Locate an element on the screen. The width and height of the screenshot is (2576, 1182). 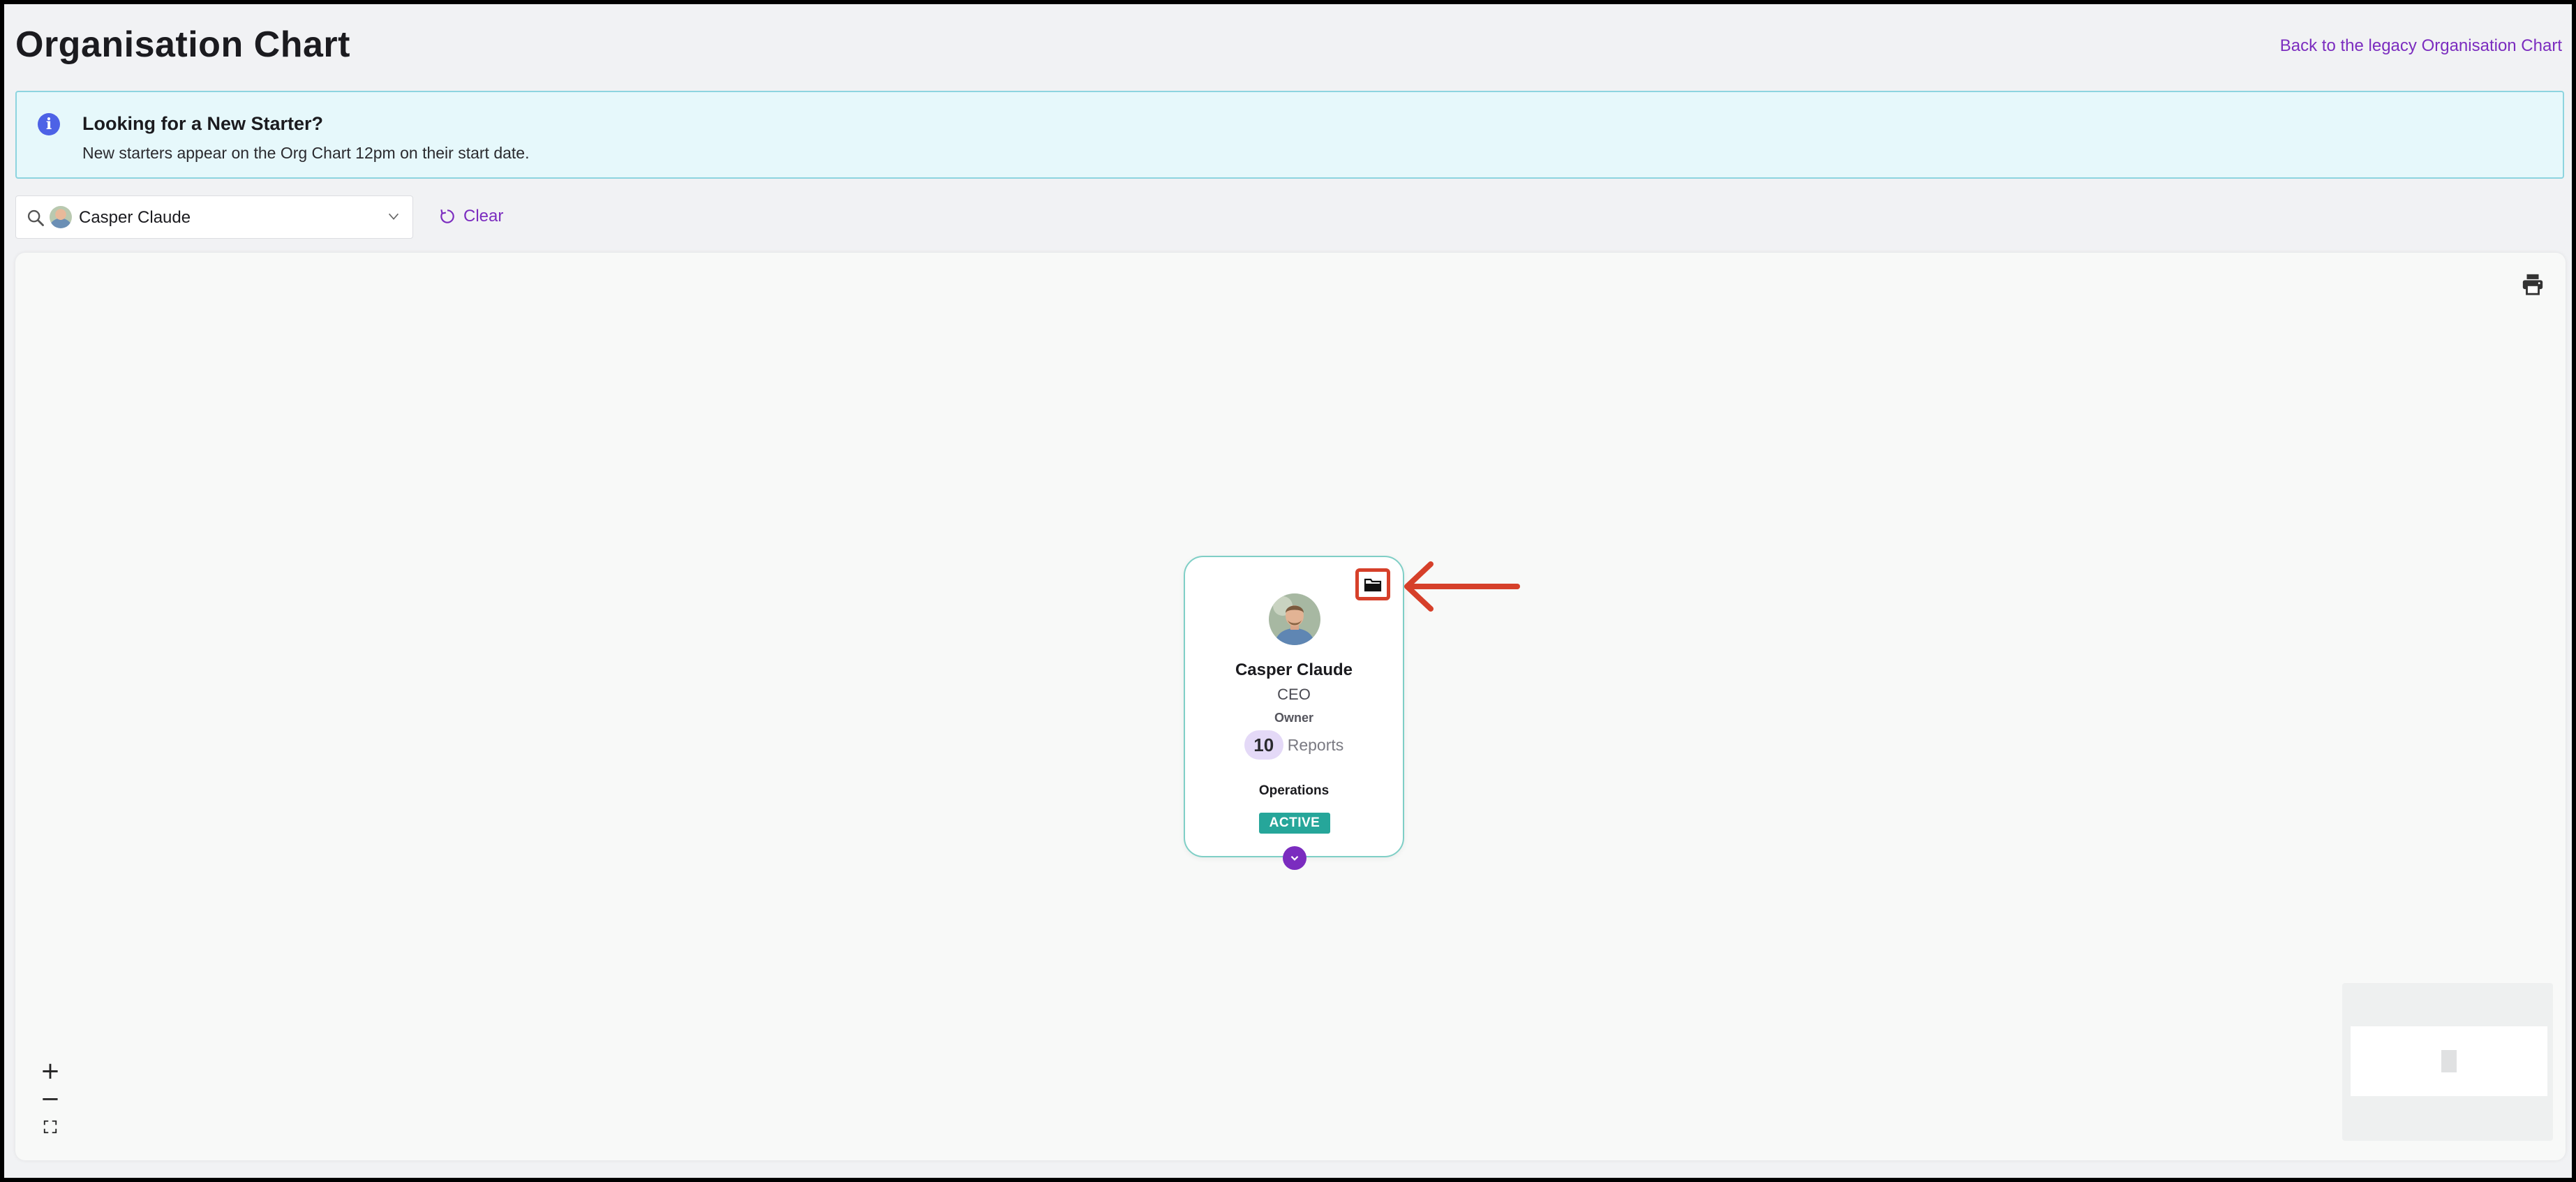
folder-icon is located at coordinates (1373, 585).